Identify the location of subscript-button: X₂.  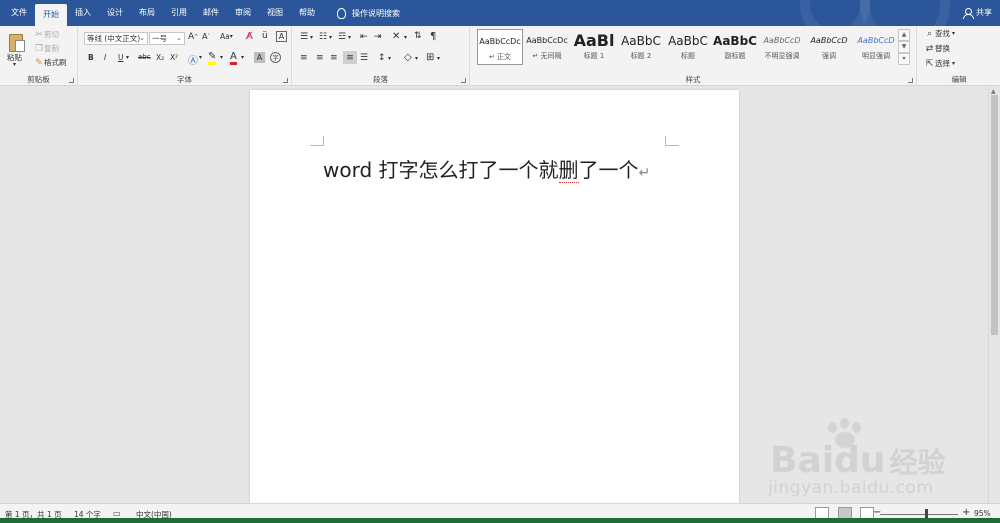
(160, 57).